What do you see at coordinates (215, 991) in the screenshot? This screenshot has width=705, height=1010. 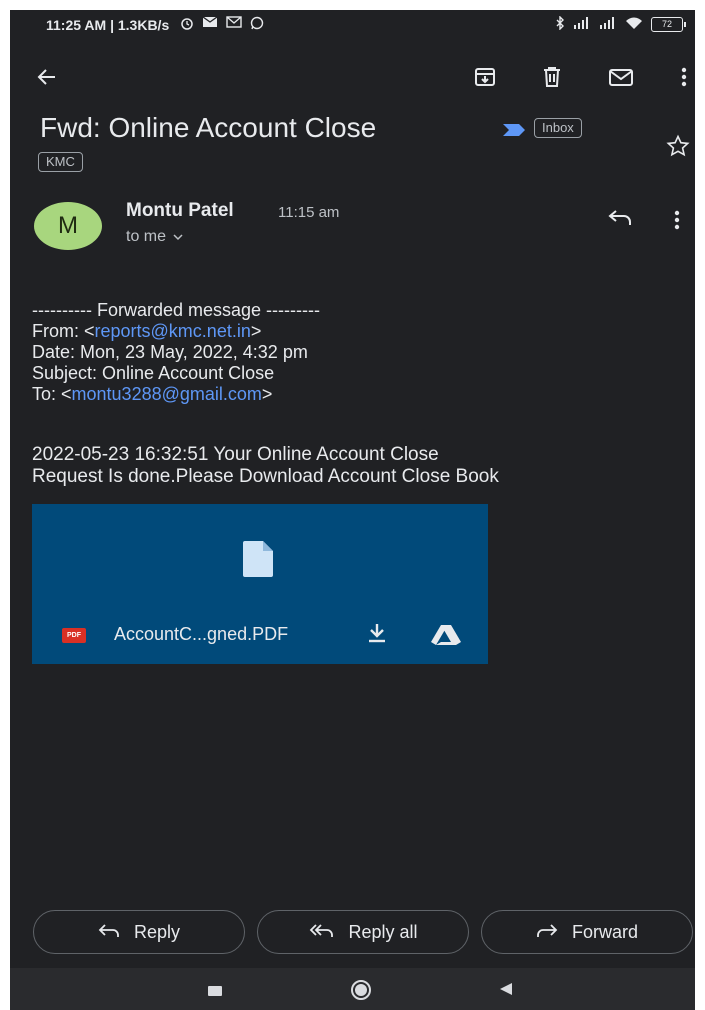 I see `recents-icon` at bounding box center [215, 991].